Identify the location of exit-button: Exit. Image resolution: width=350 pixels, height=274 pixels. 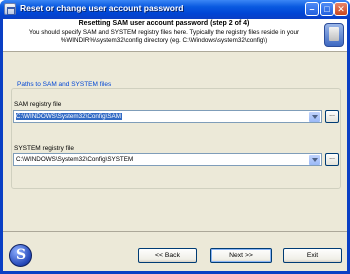
(312, 255).